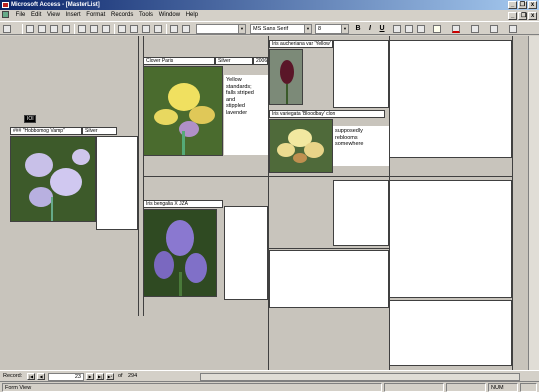 This screenshot has height=392, width=539. Describe the element at coordinates (30, 29) in the screenshot. I see `save-icon` at that location.